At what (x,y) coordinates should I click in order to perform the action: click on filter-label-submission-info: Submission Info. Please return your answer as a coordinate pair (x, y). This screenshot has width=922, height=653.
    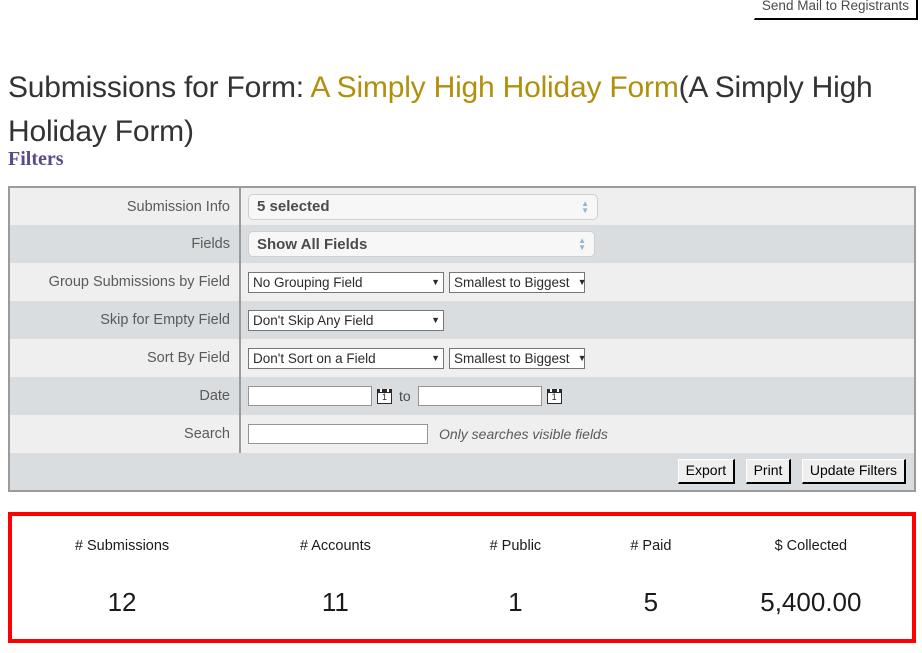
    Looking at the image, I should click on (125, 206).